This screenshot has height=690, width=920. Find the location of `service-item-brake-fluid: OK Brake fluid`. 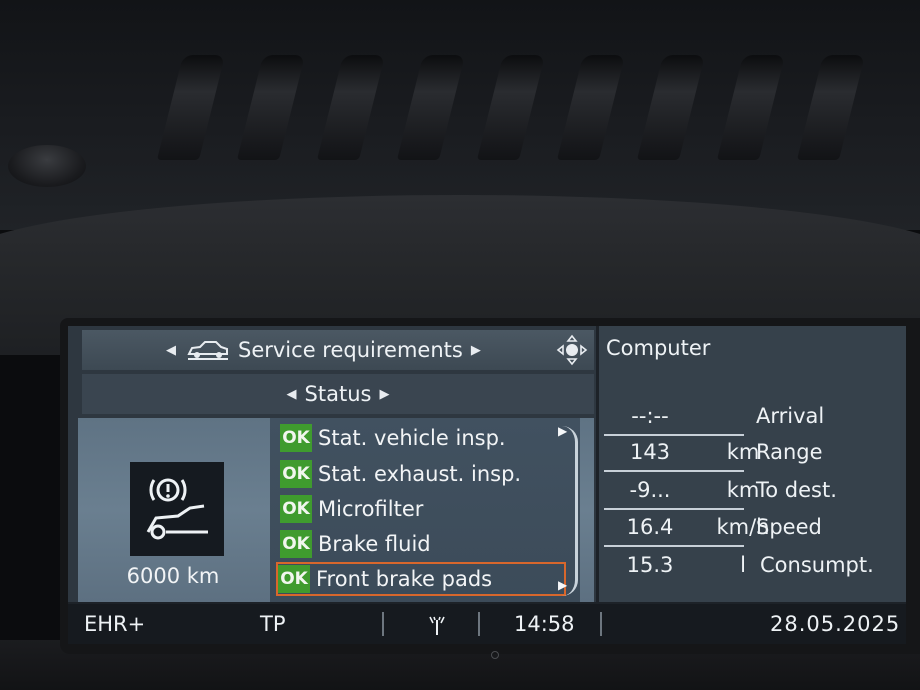

service-item-brake-fluid: OK Brake fluid is located at coordinates (425, 543).